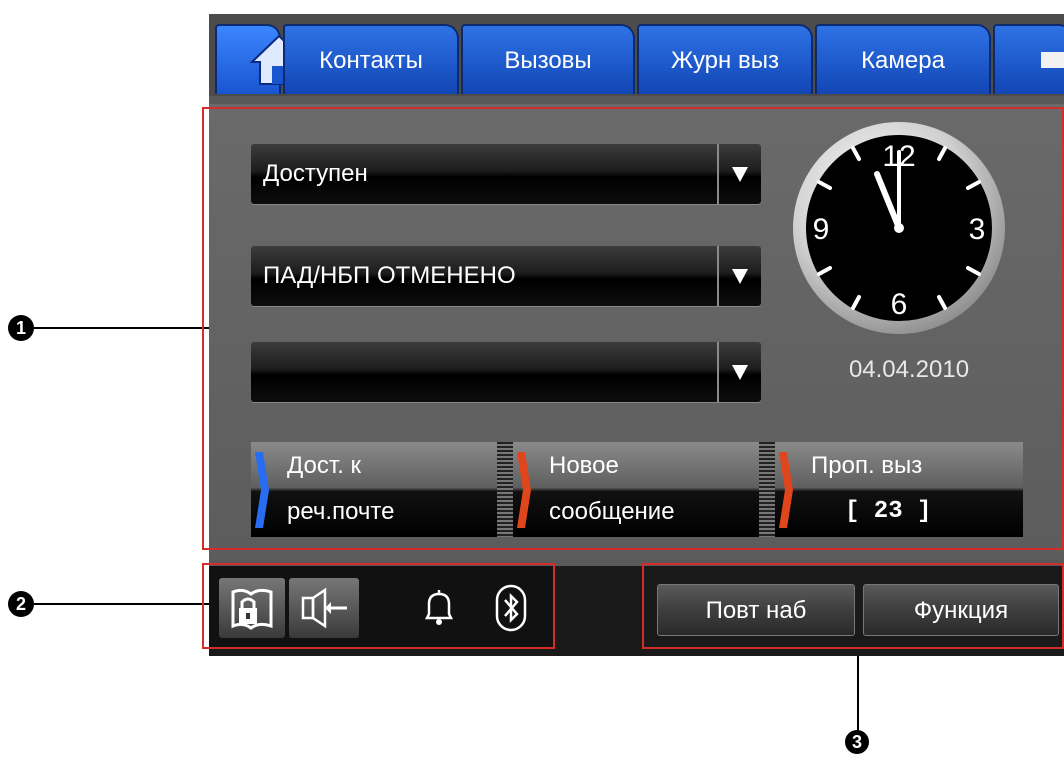 The width and height of the screenshot is (1064, 758). What do you see at coordinates (121, 328) in the screenshot?
I see `callout-1-line` at bounding box center [121, 328].